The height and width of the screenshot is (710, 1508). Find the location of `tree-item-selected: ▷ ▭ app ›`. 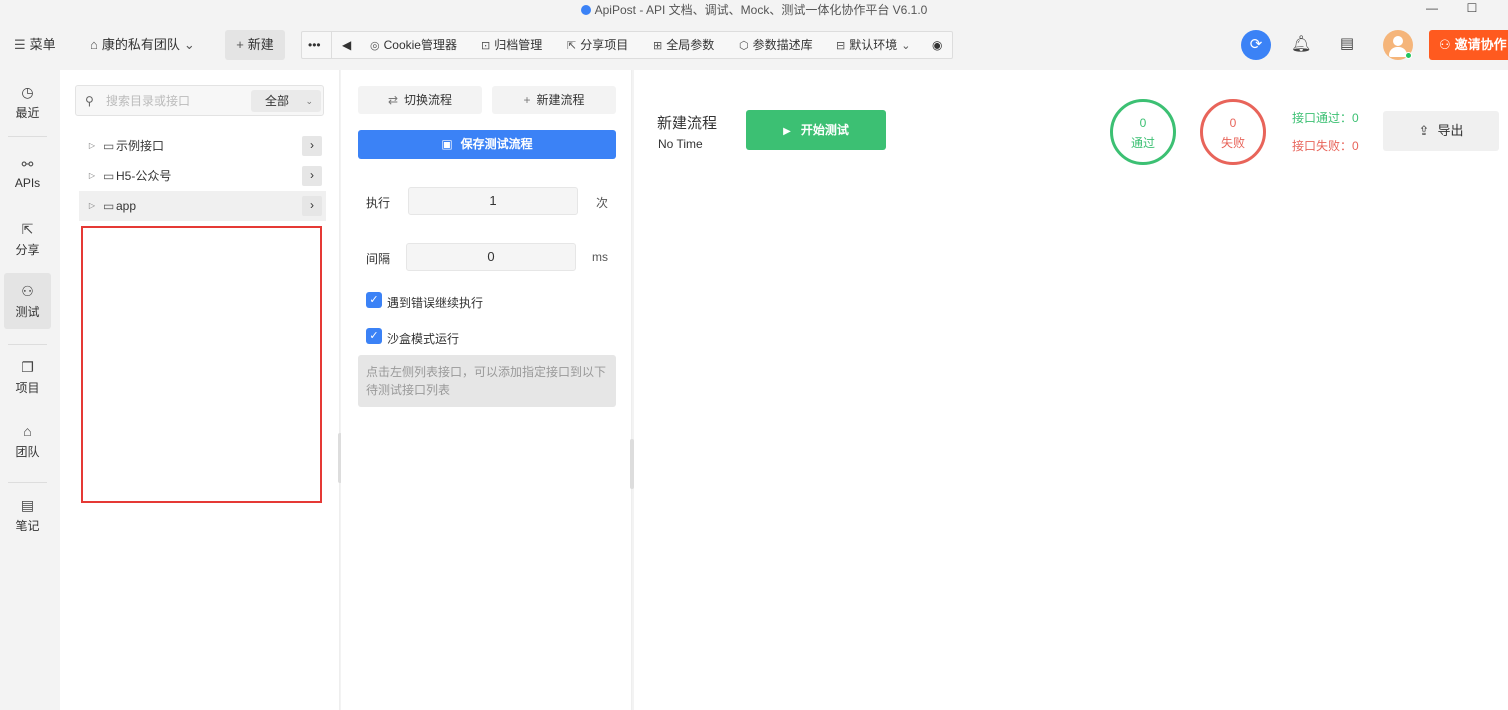

tree-item-selected: ▷ ▭ app › is located at coordinates (202, 206).